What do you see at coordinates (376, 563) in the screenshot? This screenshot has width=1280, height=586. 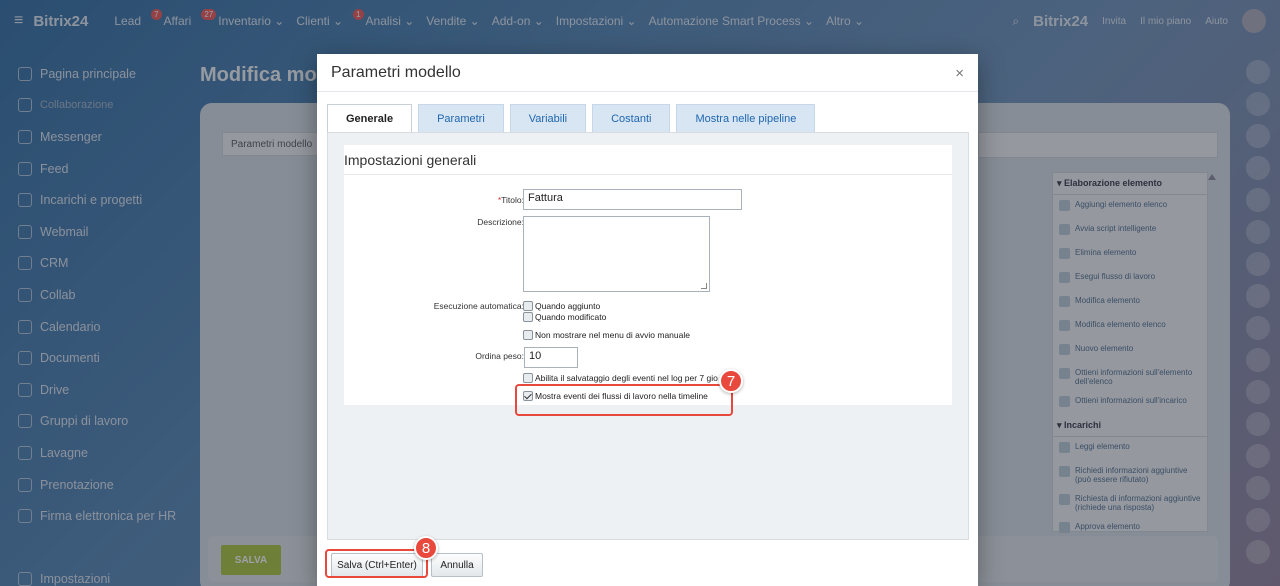 I see `save-highlight` at bounding box center [376, 563].